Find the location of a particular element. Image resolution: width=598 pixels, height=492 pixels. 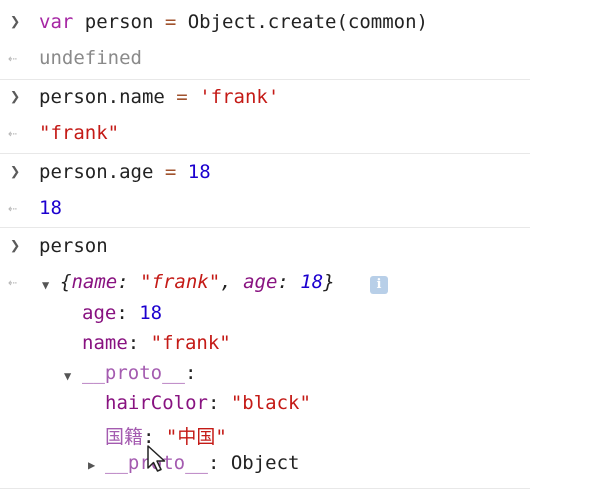

property-value: "中国" is located at coordinates (196, 437).